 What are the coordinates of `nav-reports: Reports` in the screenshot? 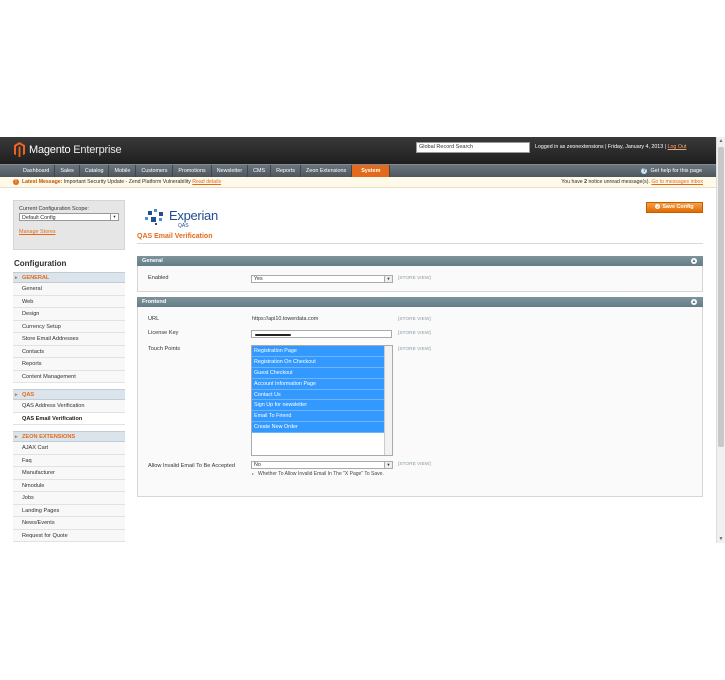 It's located at (286, 171).